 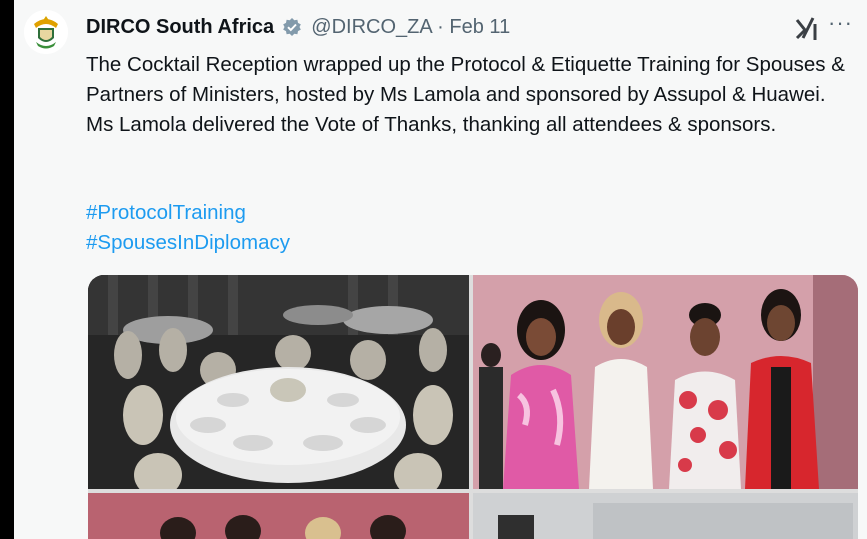 I want to click on author-name: DIRCO South Africa, so click(x=180, y=27).